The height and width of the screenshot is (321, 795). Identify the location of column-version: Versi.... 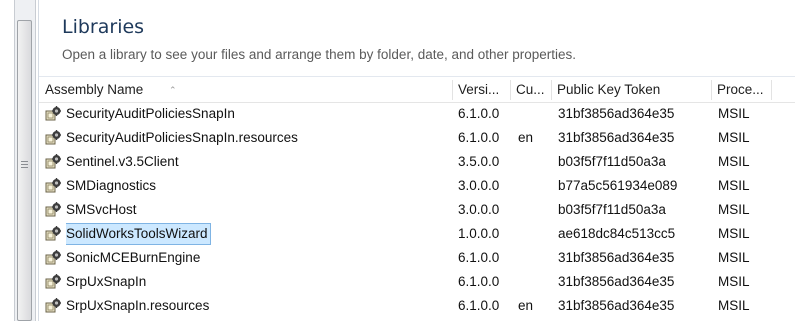
(481, 90).